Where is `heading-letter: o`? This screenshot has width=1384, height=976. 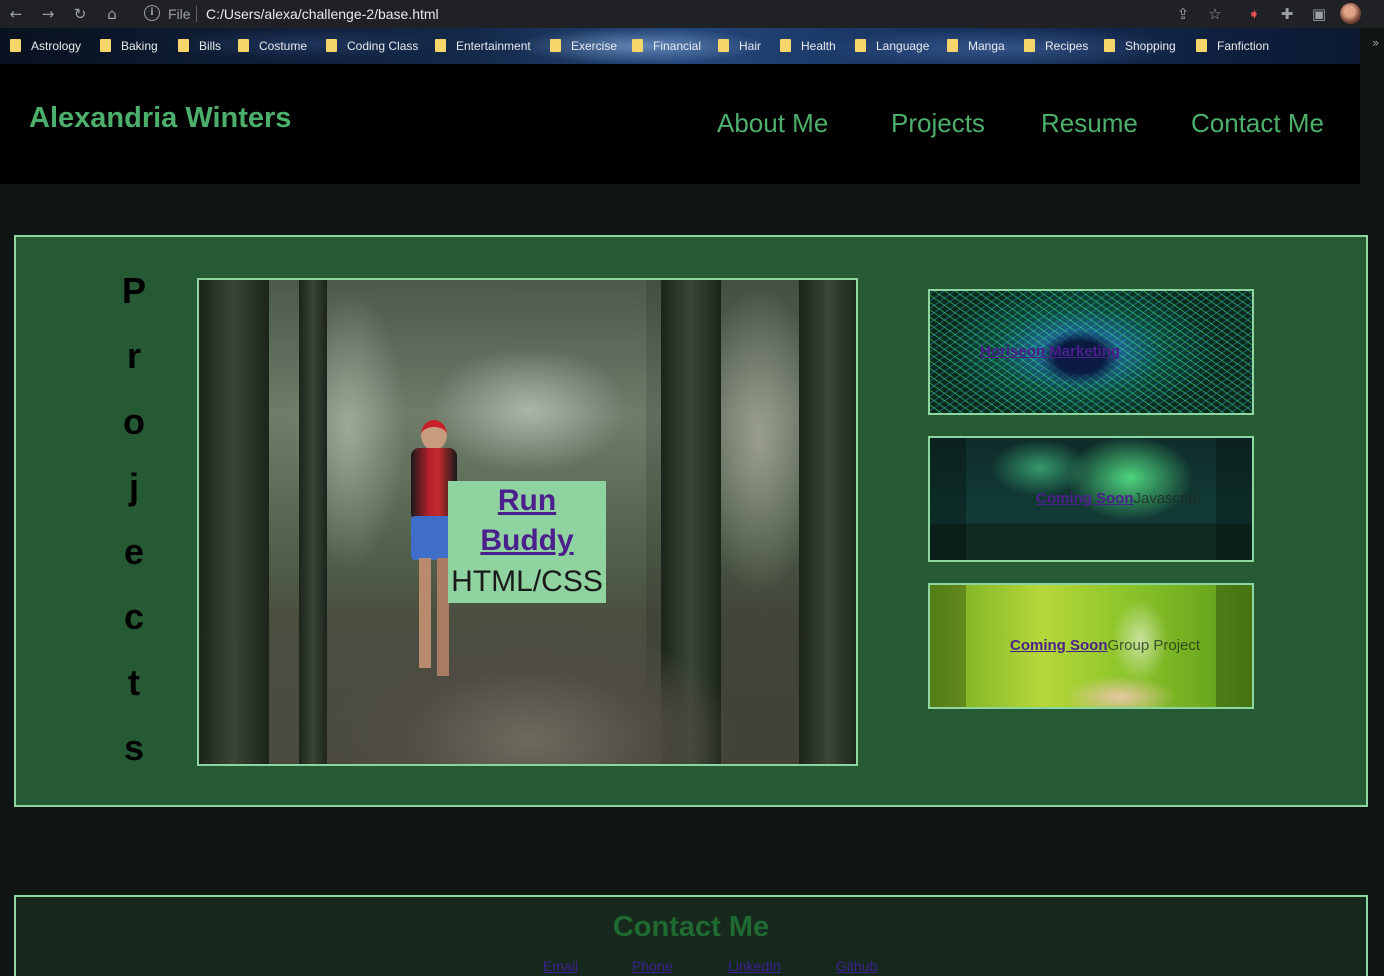
heading-letter: o is located at coordinates (134, 421).